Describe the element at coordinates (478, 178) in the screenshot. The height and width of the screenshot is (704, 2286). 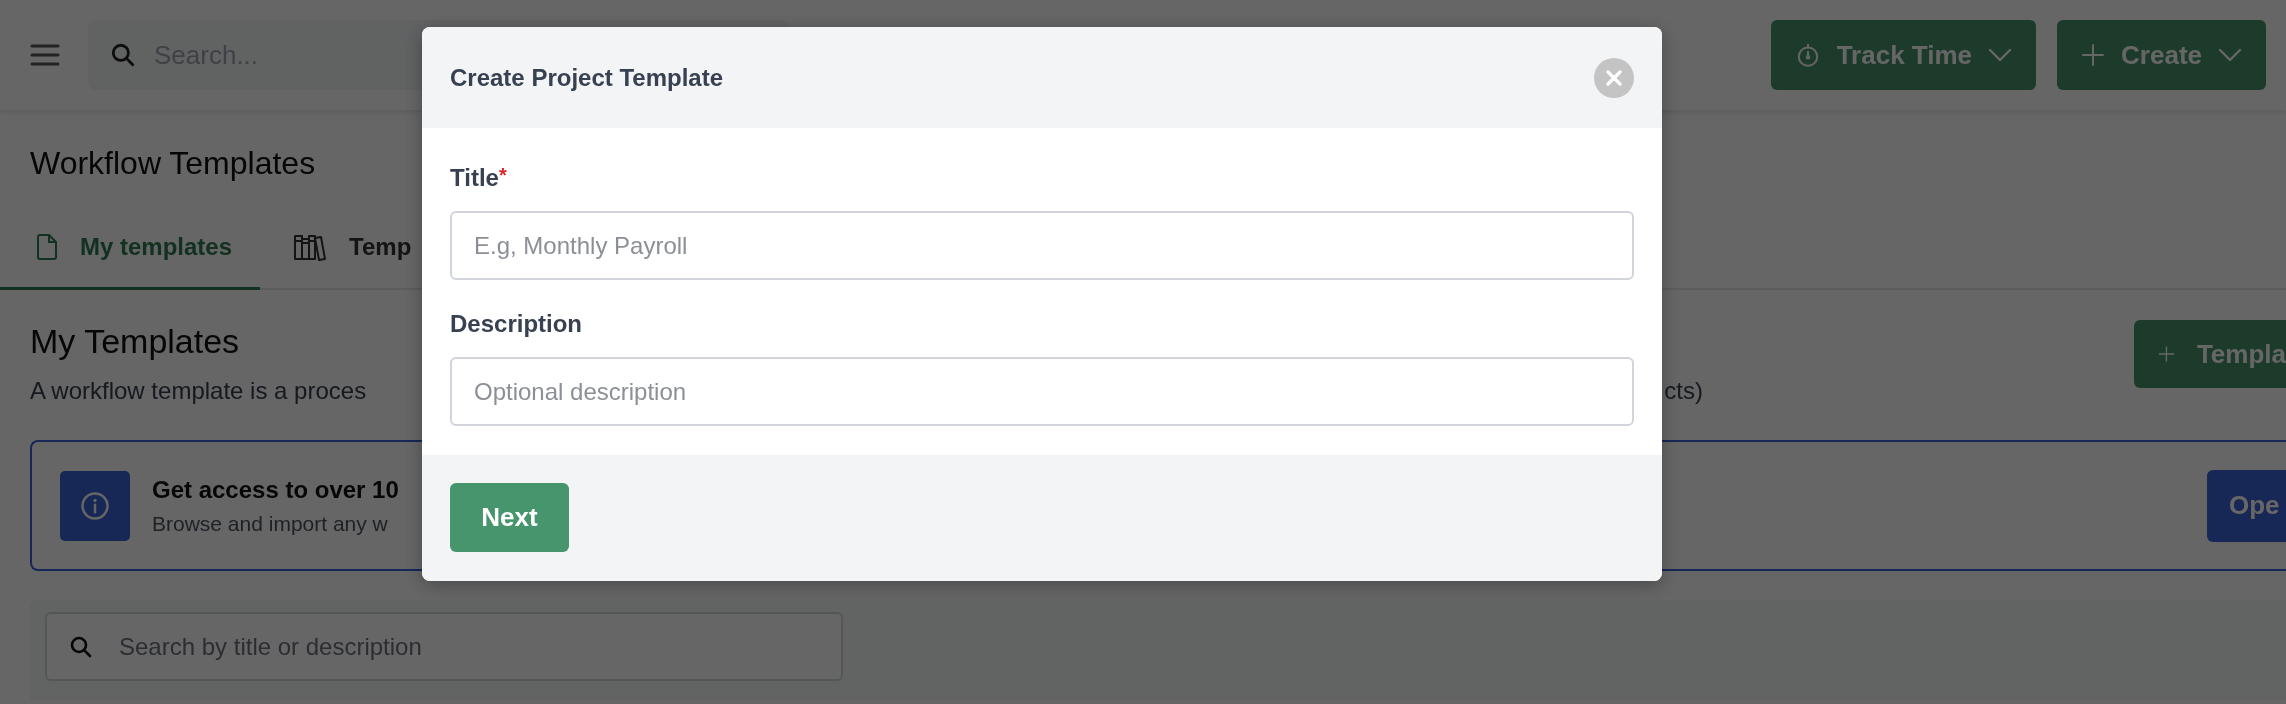
I see `field-label: Title*` at that location.